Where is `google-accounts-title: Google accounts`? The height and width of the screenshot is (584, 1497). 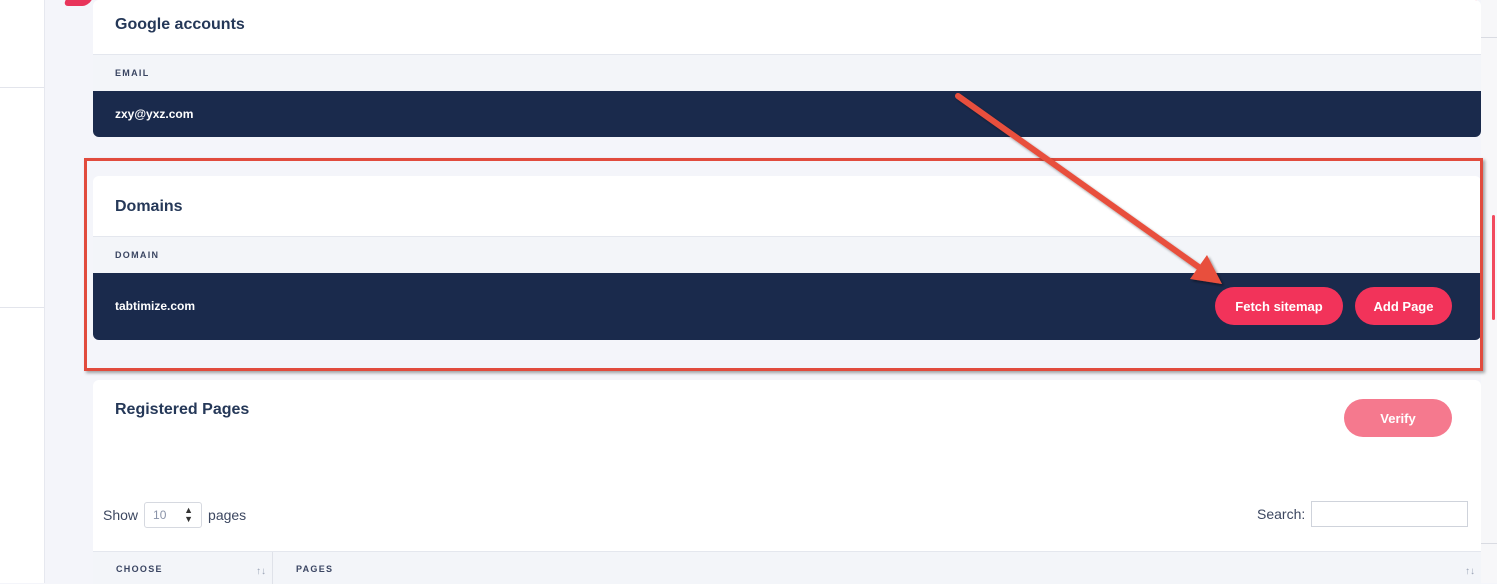 google-accounts-title: Google accounts is located at coordinates (180, 24).